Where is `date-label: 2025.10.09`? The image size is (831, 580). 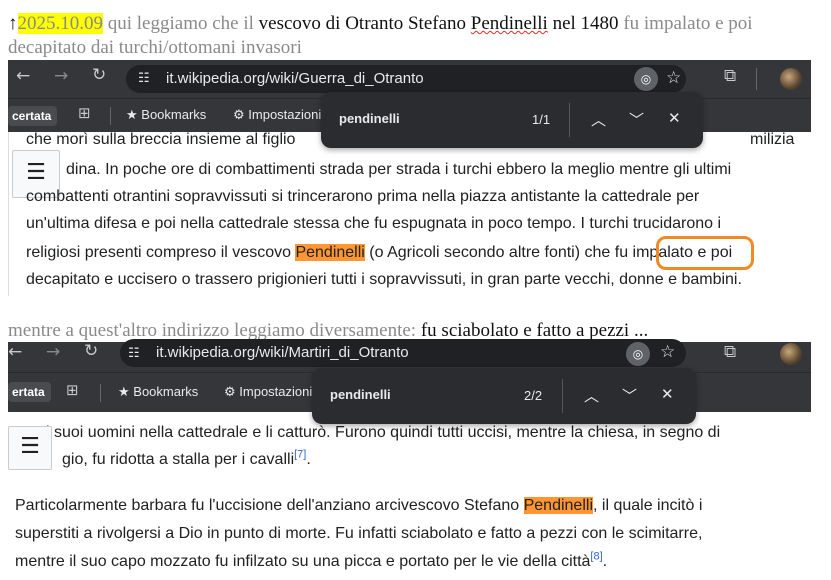 date-label: 2025.10.09 is located at coordinates (60, 23).